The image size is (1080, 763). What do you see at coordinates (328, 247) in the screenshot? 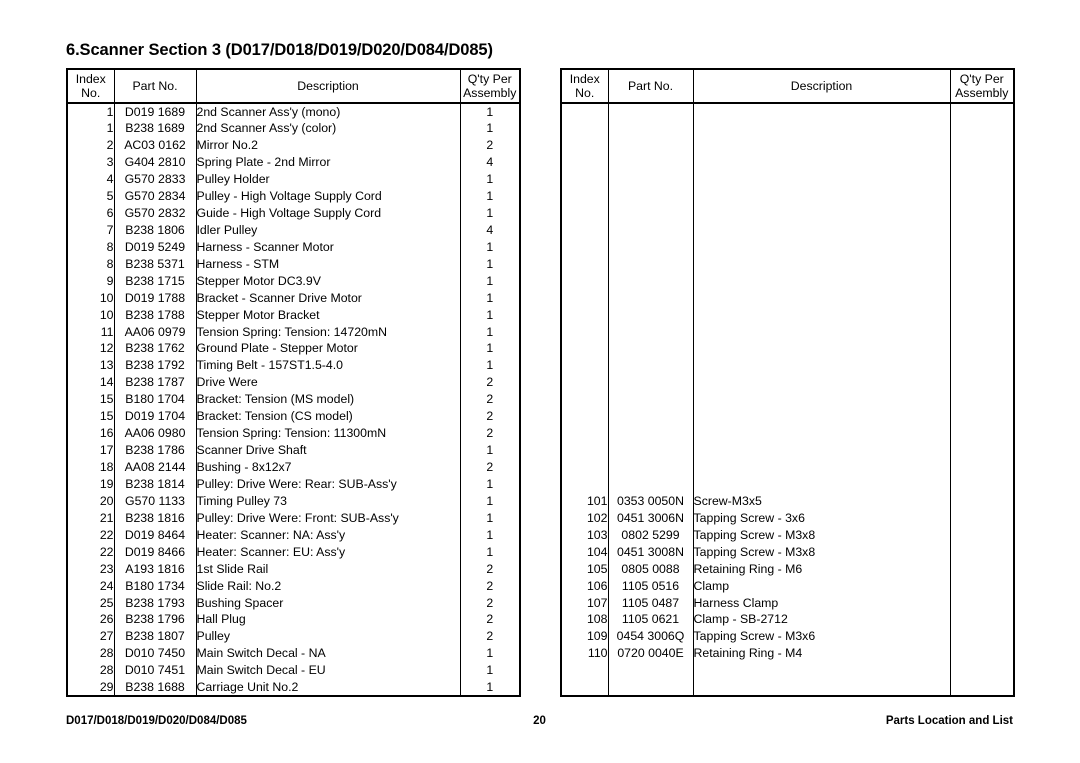
I see `cell-description: Harness - Scanner Motor` at bounding box center [328, 247].